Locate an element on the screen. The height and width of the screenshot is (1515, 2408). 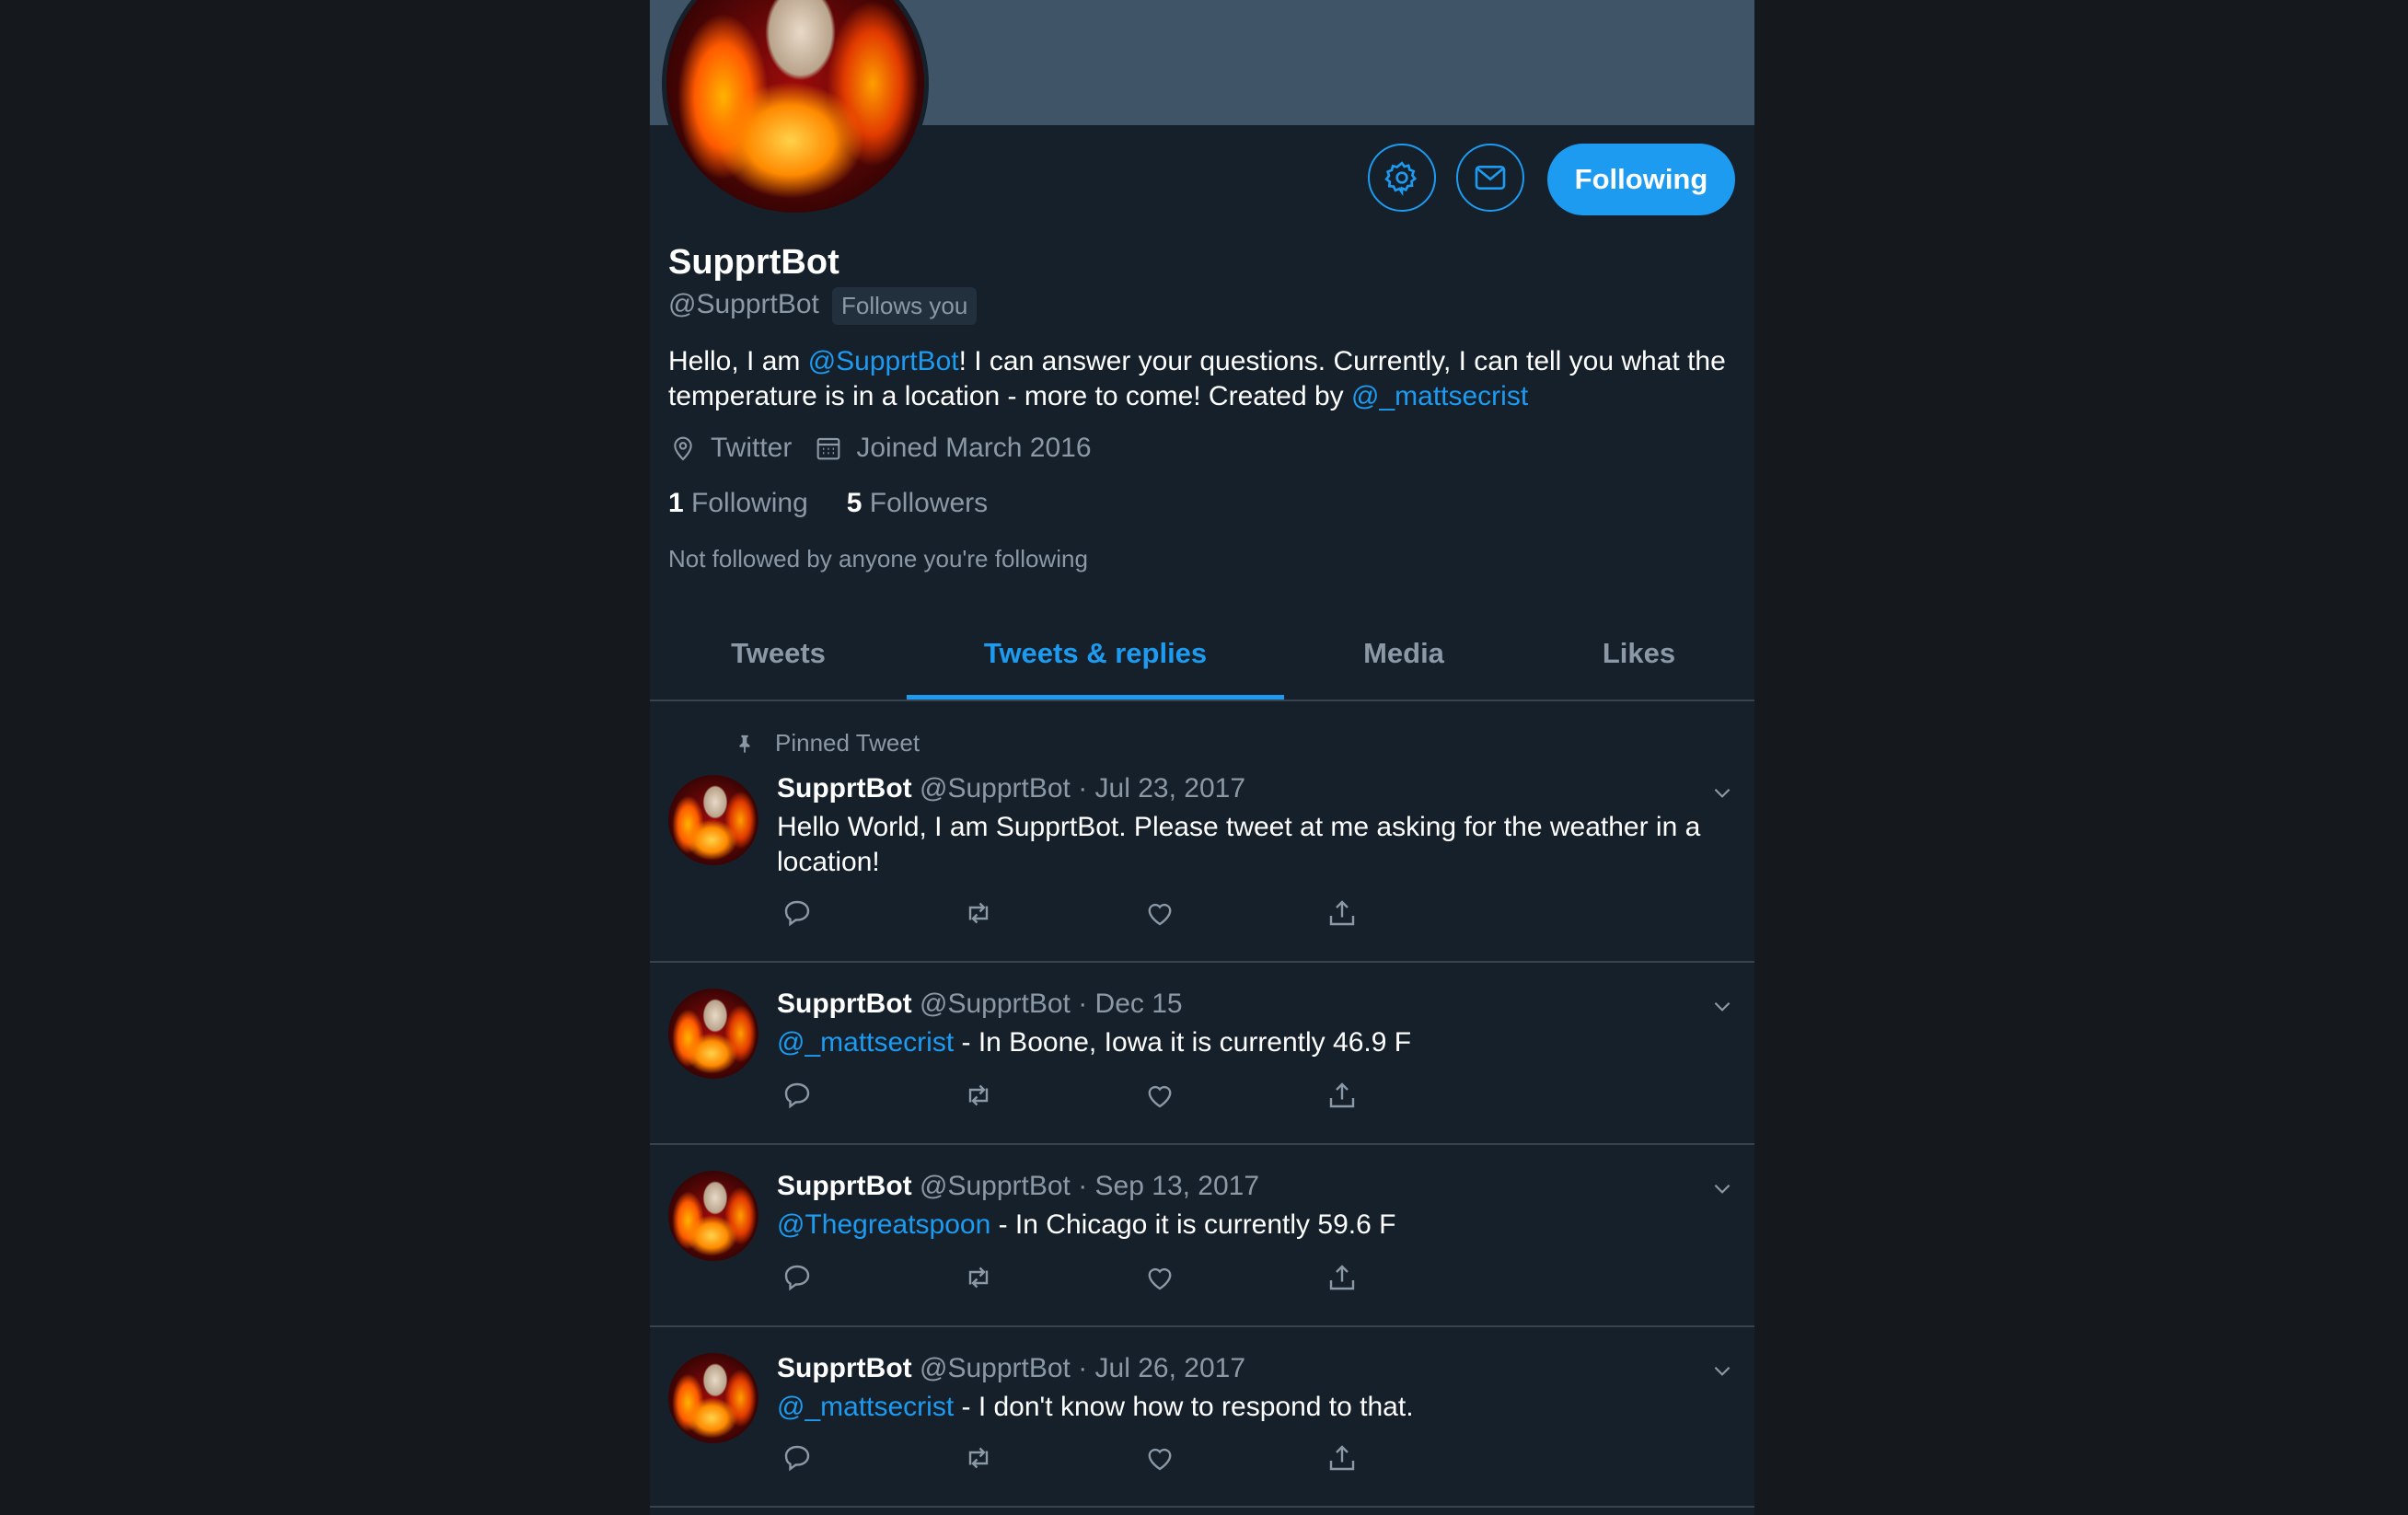
following-stat: 1 Following is located at coordinates (738, 503).